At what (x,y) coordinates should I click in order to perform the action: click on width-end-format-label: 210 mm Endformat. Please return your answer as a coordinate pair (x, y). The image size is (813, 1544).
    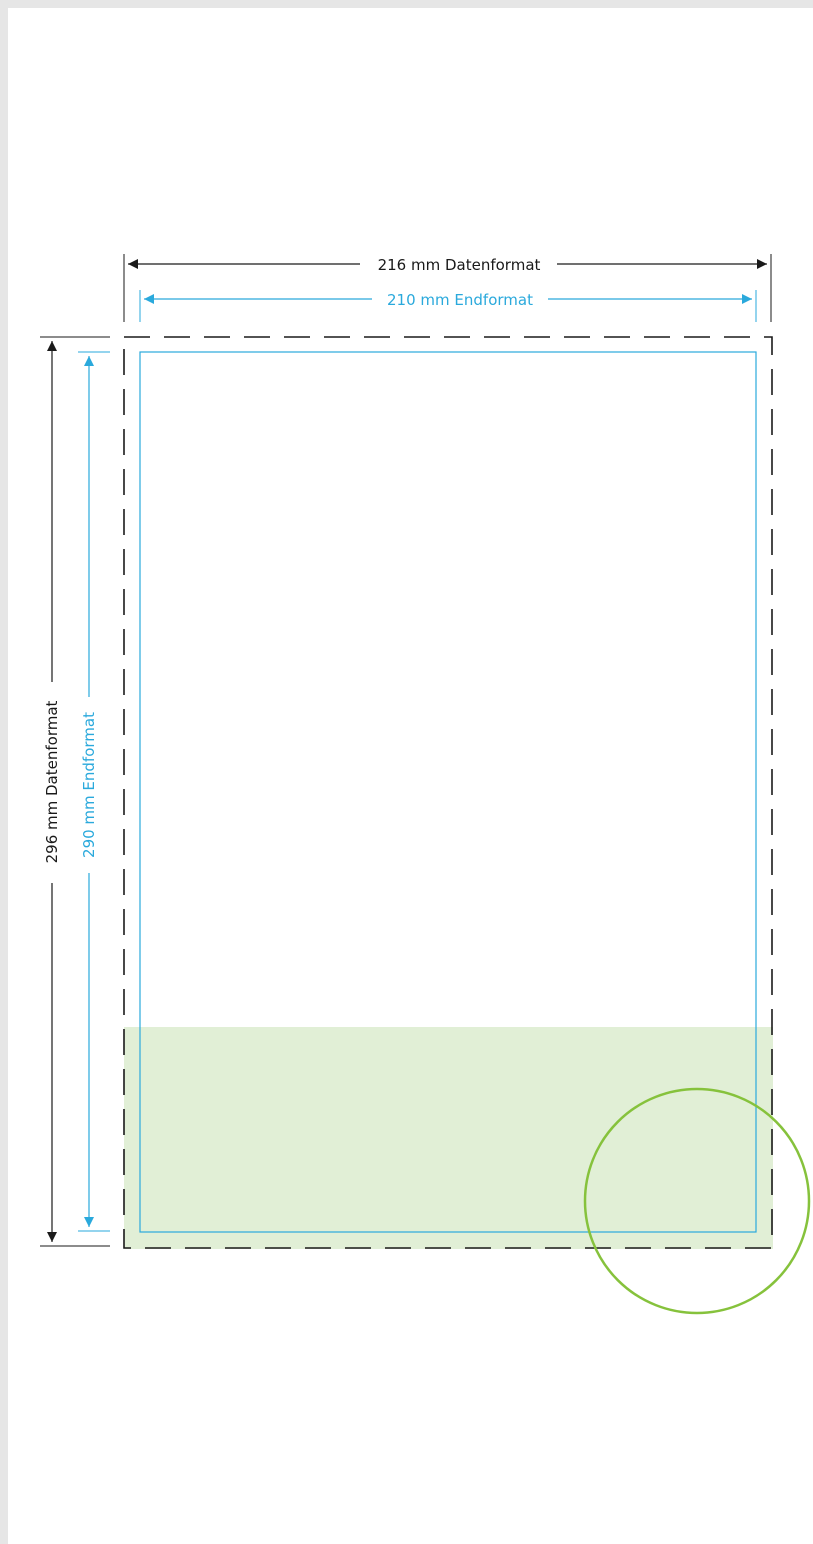
    Looking at the image, I should click on (460, 300).